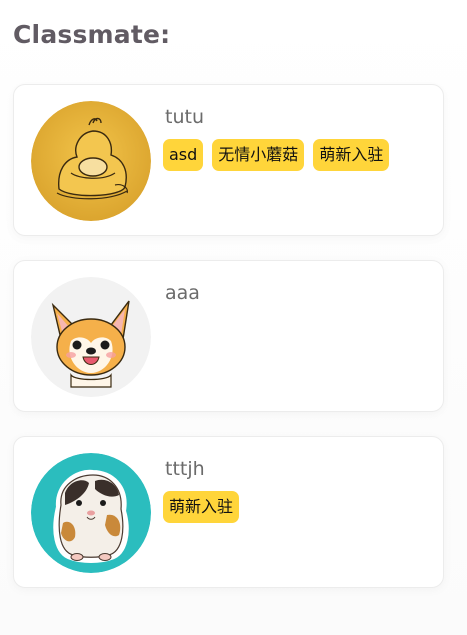  I want to click on tag-list: 萌新入驻, so click(201, 507).